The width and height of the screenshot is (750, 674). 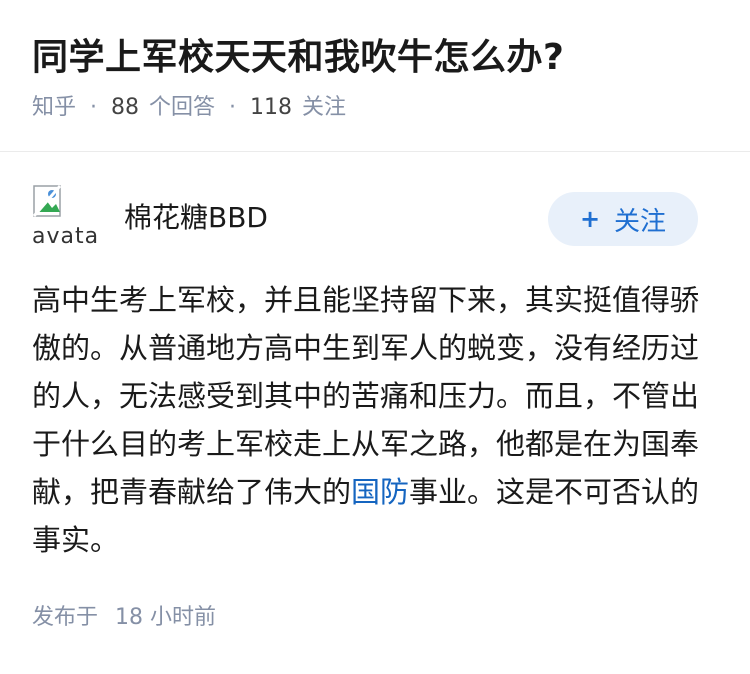 I want to click on answer-count-label: 个回答, so click(x=182, y=107).